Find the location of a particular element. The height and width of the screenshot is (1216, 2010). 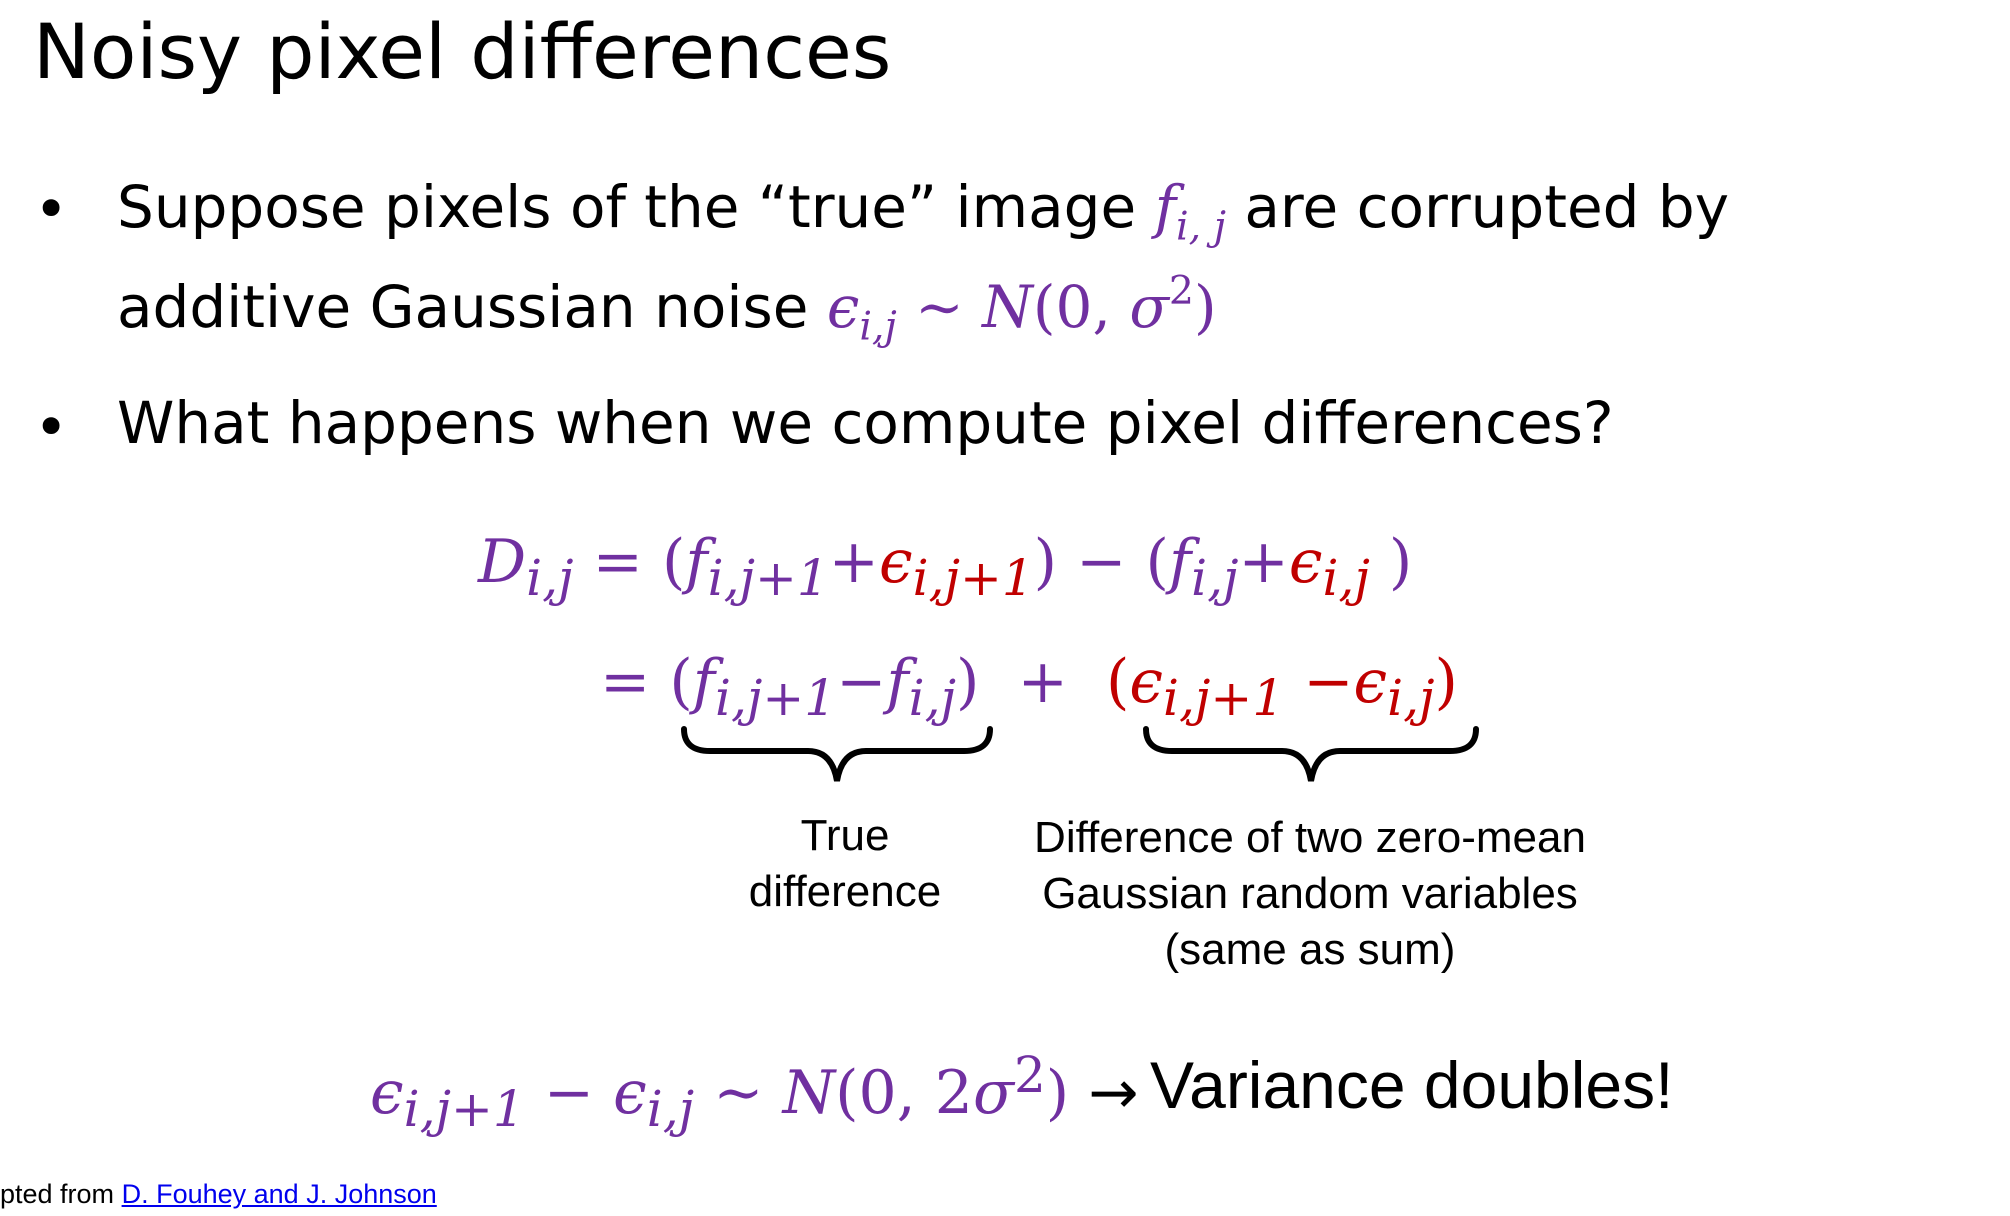

true-difference-term: (fi,j+1−fi,j) is located at coordinates (824, 687).